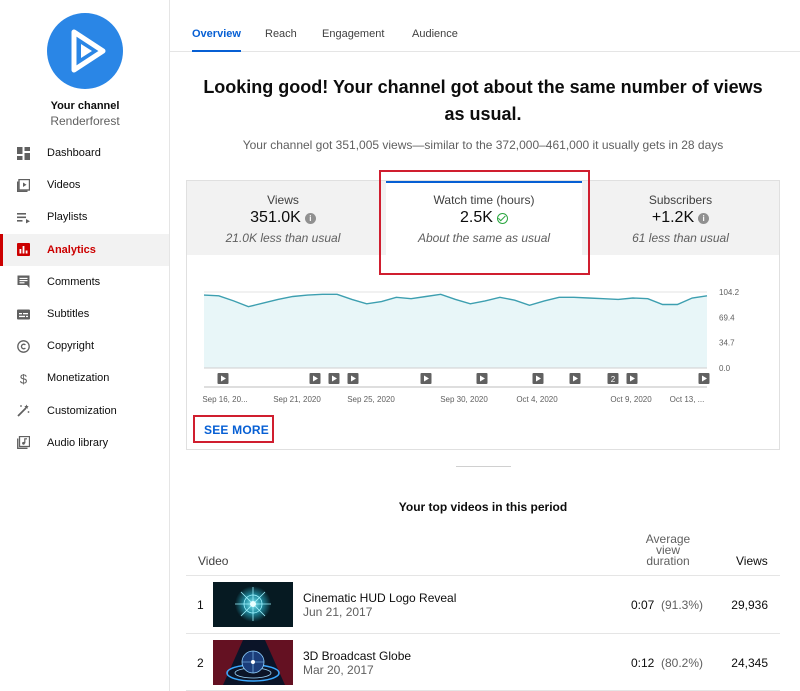  What do you see at coordinates (484, 200) in the screenshot?
I see `metric-label: Watch time (hours)` at bounding box center [484, 200].